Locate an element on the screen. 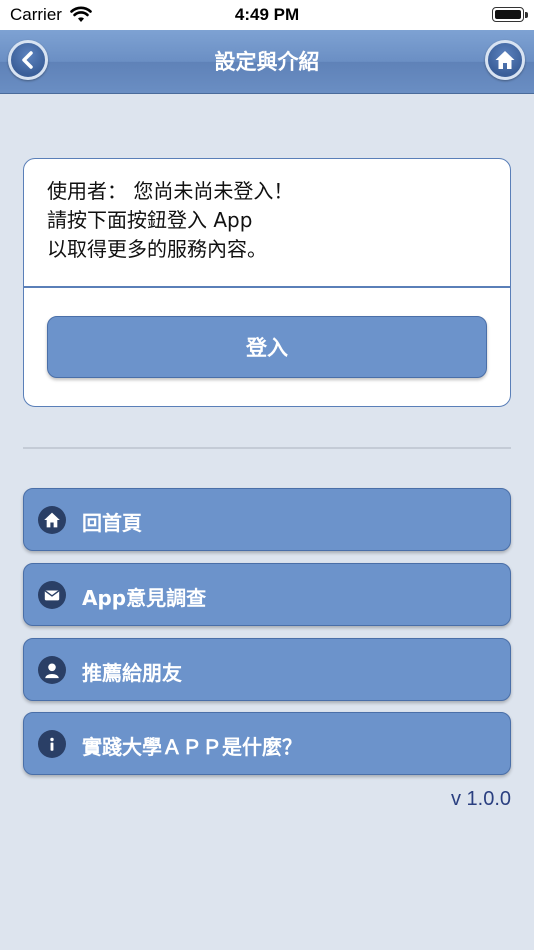 Image resolution: width=534 pixels, height=950 pixels. battery-icon is located at coordinates (510, 14).